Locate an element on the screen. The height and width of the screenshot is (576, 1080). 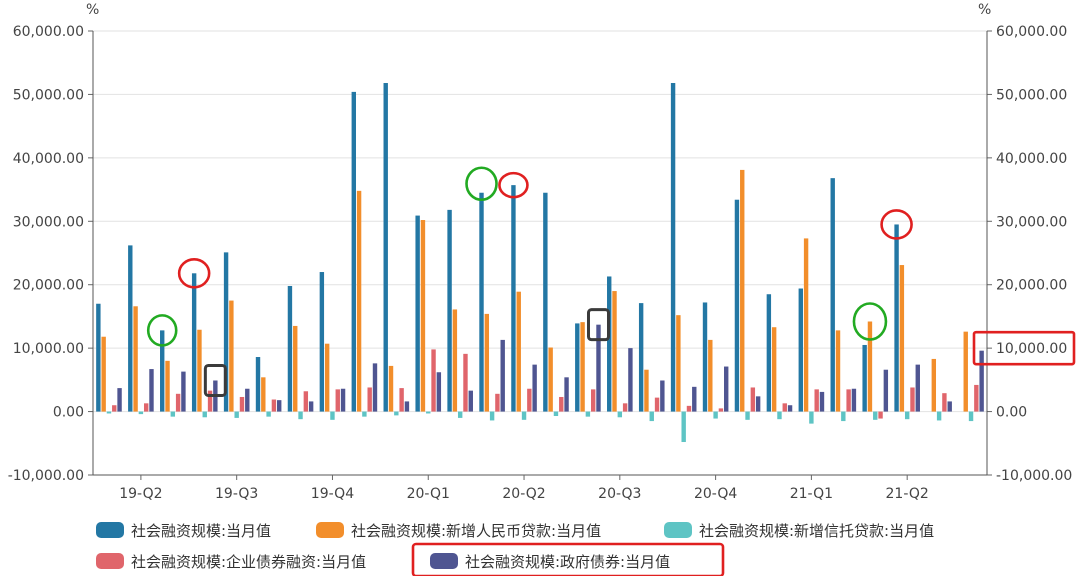
x-tick-label: 19-Q2 is located at coordinates (140, 494).